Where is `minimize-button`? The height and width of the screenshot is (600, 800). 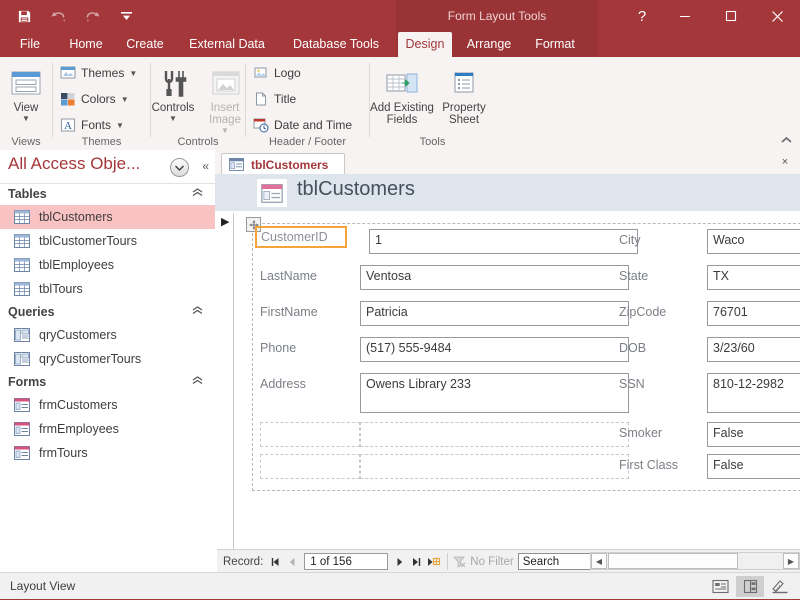
minimize-button is located at coordinates (685, 16).